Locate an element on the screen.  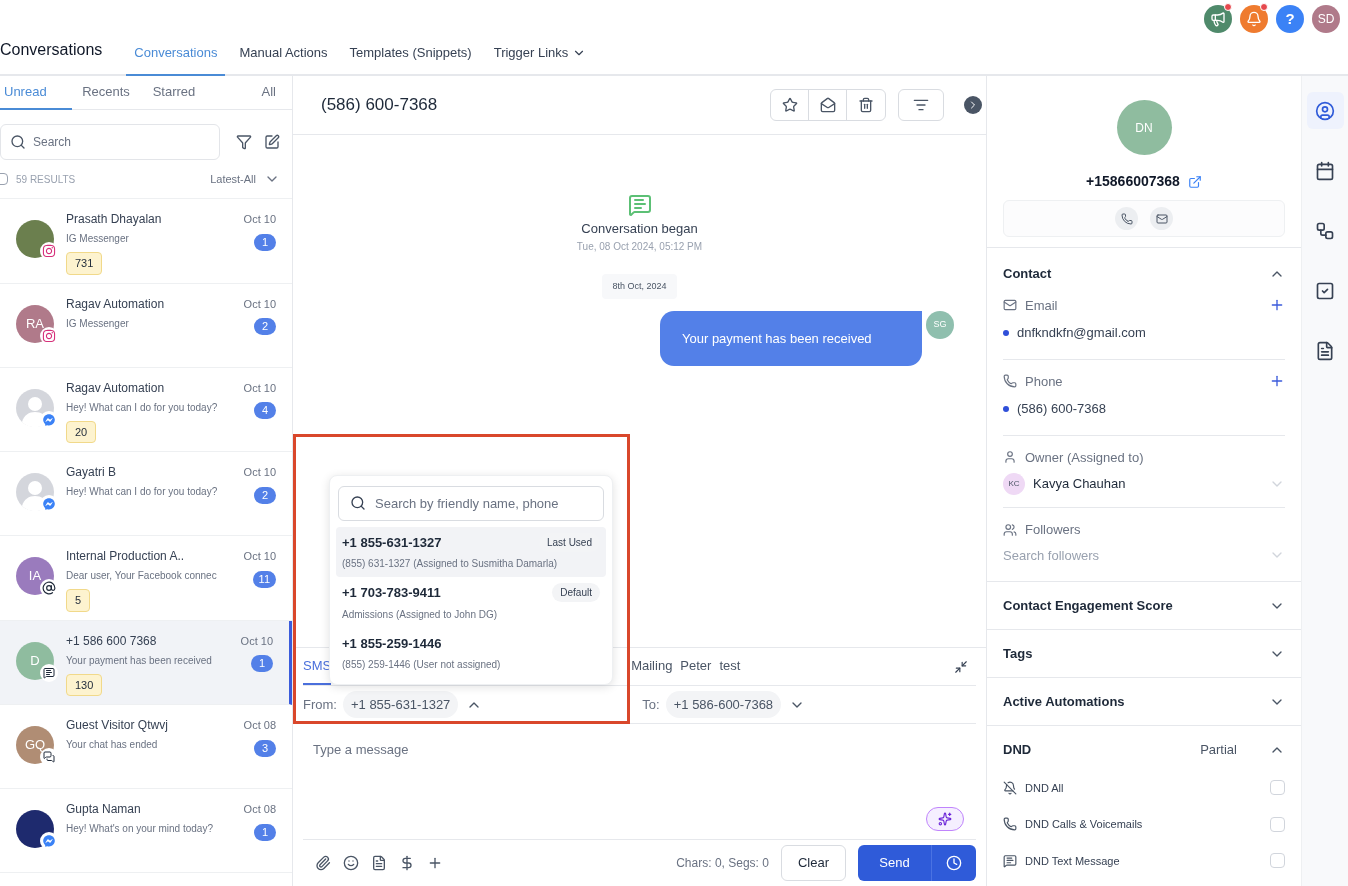
workflow-icon is located at coordinates (1325, 230).